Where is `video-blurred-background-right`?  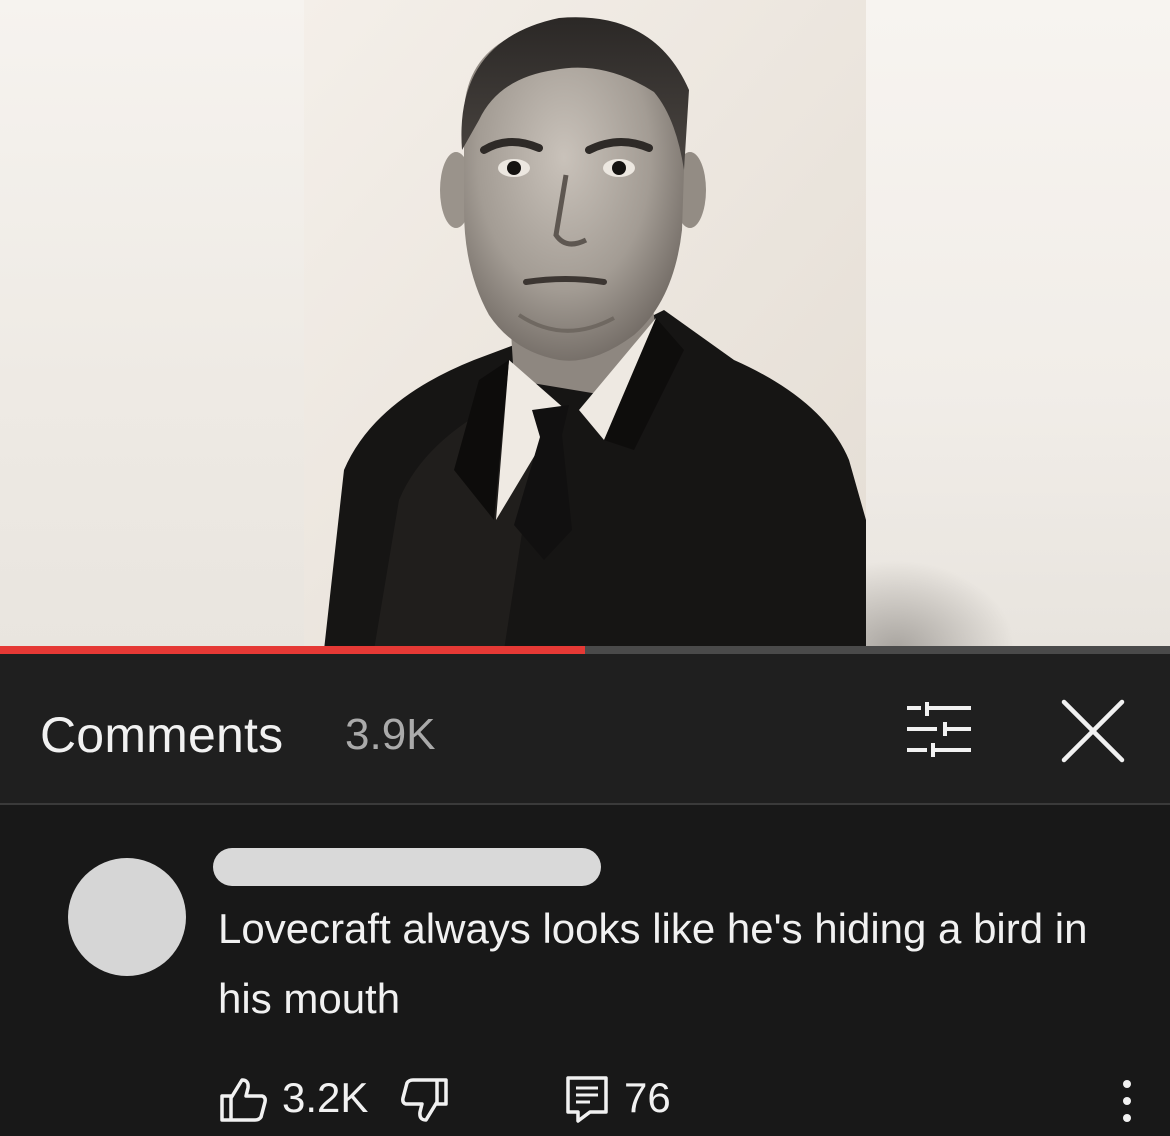
video-blurred-background-right is located at coordinates (1018, 325).